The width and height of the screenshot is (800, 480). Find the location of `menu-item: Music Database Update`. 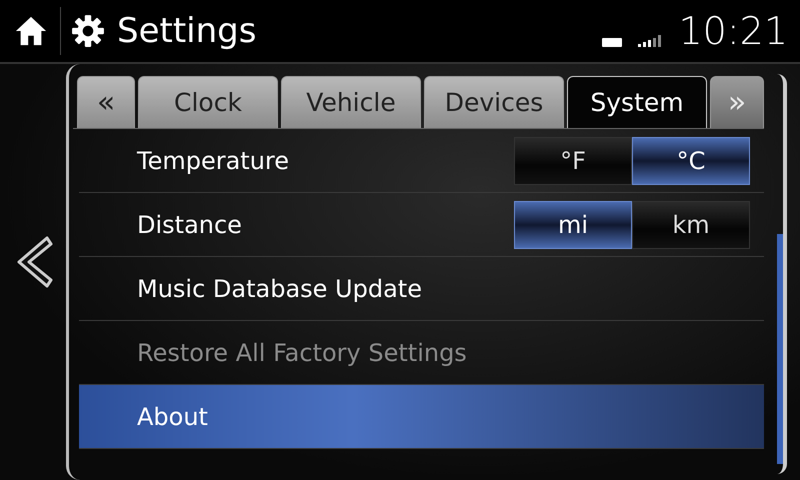

menu-item: Music Database Update is located at coordinates (421, 289).